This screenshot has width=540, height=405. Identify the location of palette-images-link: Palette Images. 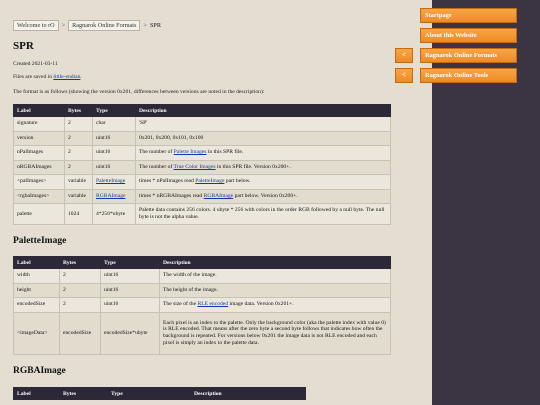
(190, 152).